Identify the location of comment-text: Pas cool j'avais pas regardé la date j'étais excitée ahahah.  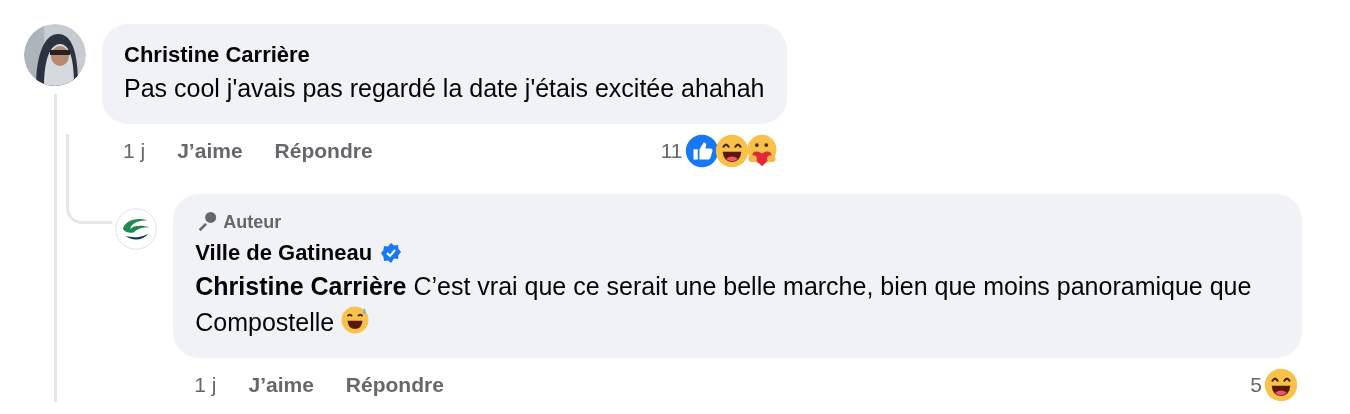
(444, 88).